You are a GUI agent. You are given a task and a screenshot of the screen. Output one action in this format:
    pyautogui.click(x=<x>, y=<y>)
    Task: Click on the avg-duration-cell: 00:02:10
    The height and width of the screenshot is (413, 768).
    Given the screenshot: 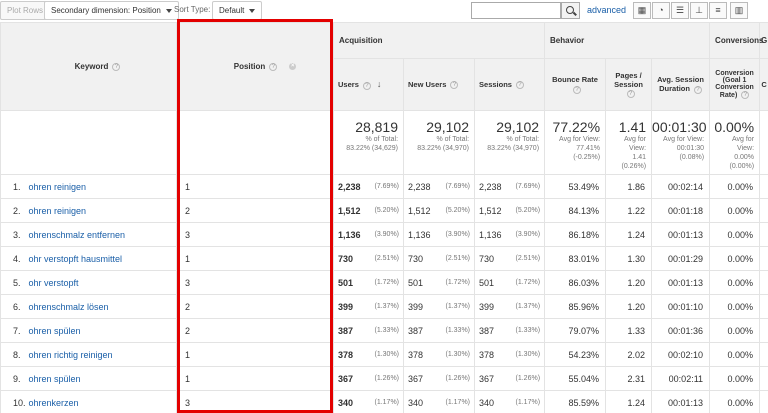 What is the action you would take?
    pyautogui.click(x=681, y=354)
    